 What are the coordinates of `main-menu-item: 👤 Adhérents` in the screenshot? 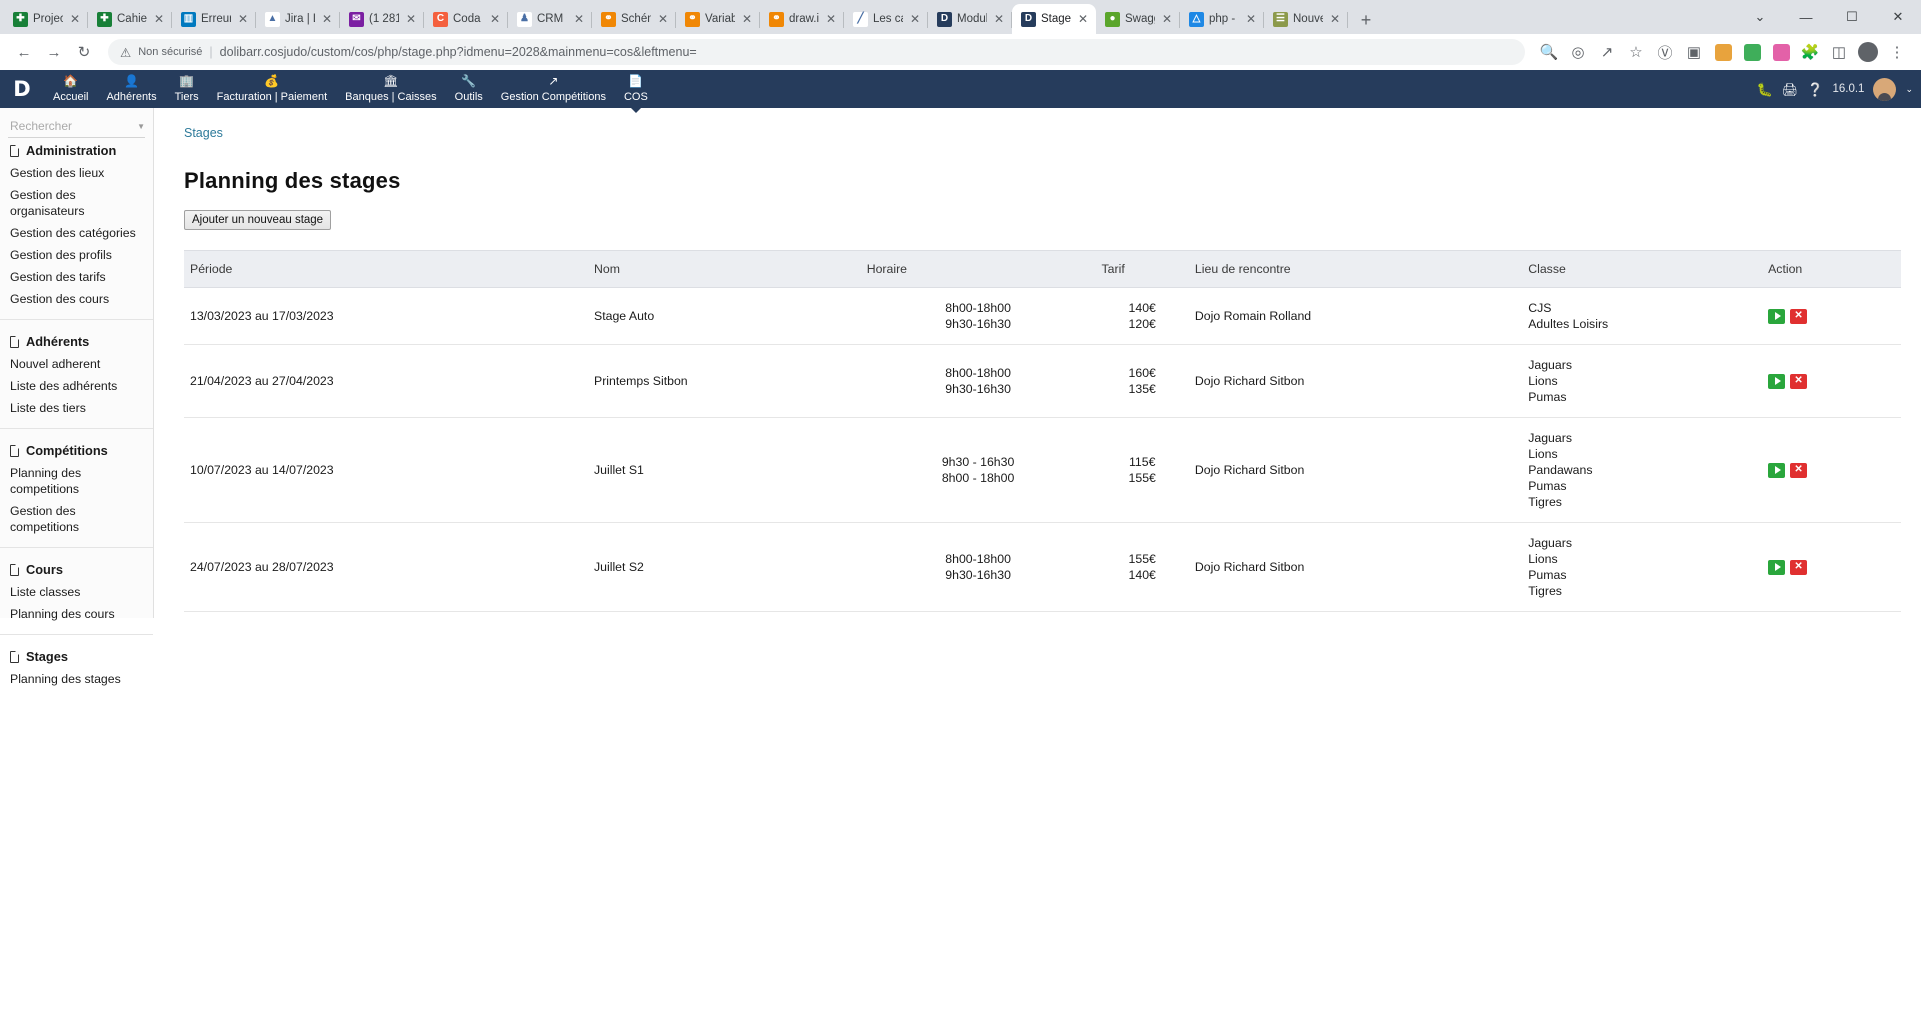 It's located at (131, 89).